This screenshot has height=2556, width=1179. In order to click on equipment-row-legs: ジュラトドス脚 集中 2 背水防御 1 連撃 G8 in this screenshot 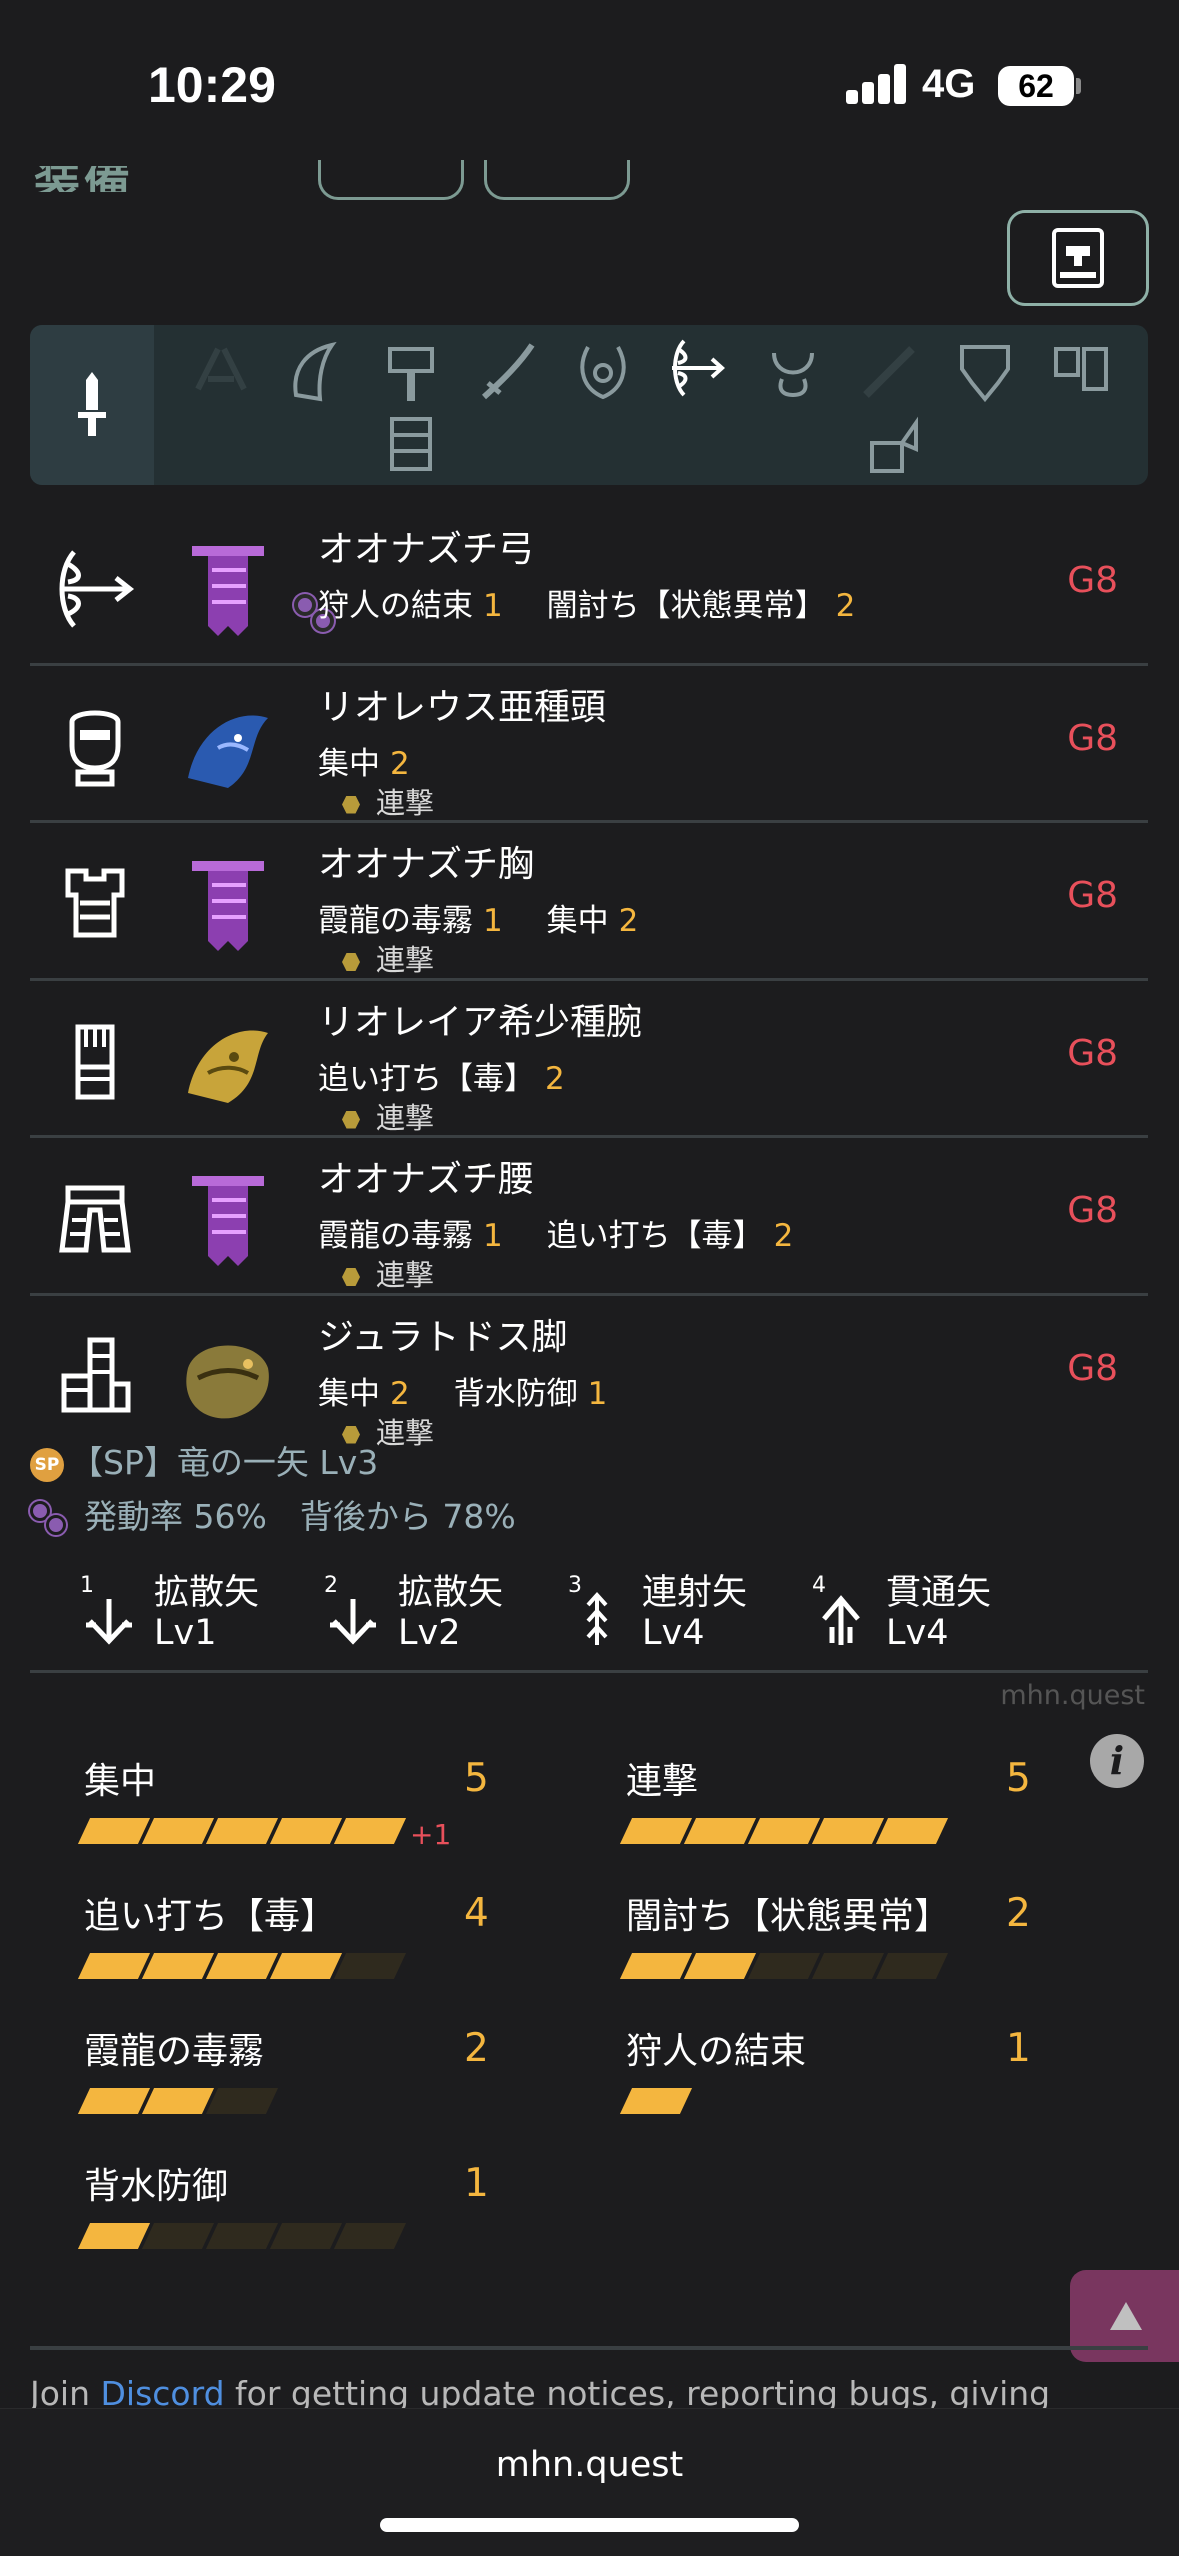, I will do `click(589, 1375)`.